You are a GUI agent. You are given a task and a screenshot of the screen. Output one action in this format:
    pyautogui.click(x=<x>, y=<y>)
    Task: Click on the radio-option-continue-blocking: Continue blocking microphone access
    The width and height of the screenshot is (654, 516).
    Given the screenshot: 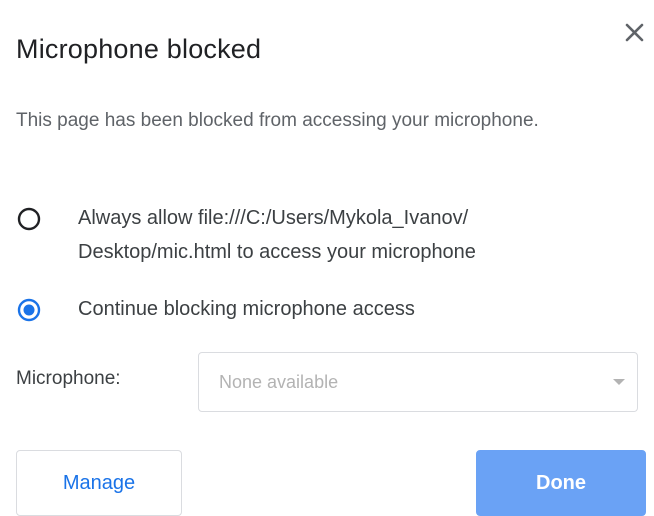 What is the action you would take?
    pyautogui.click(x=215, y=310)
    